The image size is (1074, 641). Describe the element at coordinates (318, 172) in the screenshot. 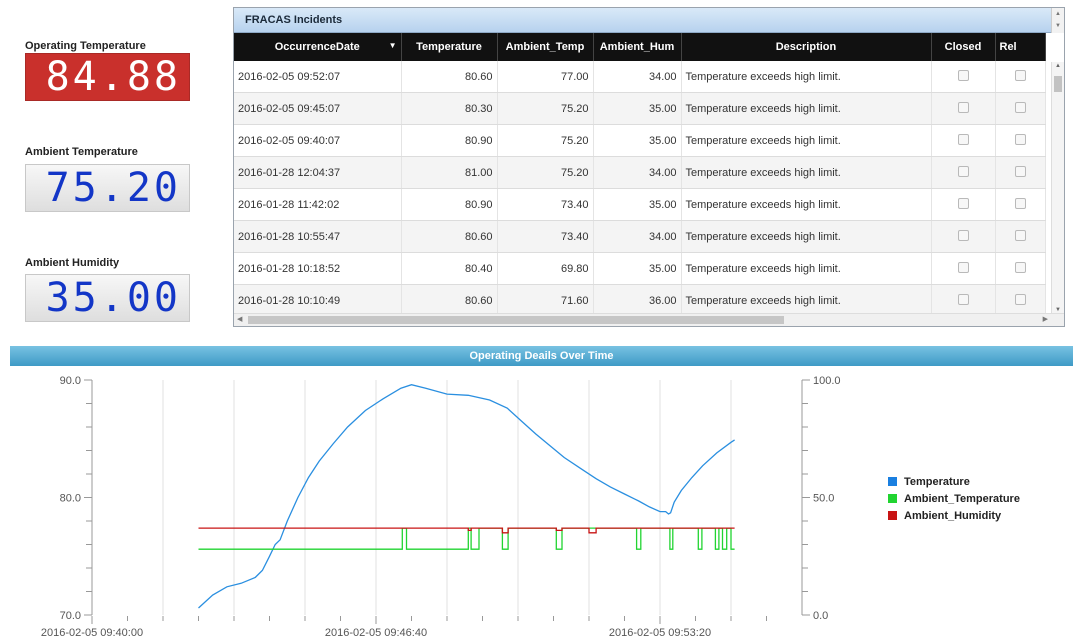

I see `cell-occurrence-date: 2016-01-28 12:04:37` at that location.